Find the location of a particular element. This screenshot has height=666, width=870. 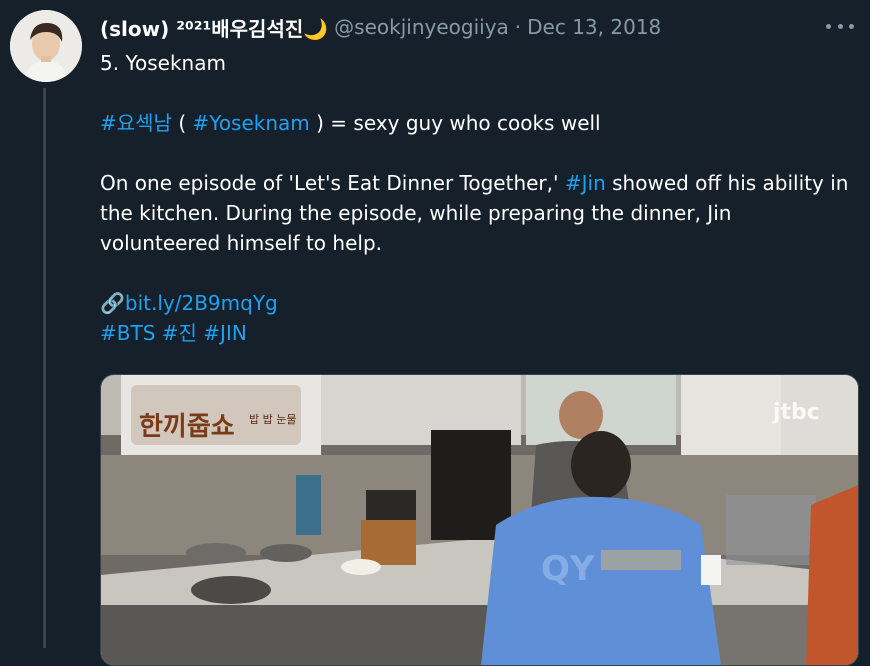

display-name: (slow) ²⁰²¹배우김석진🌙 is located at coordinates (214, 27).